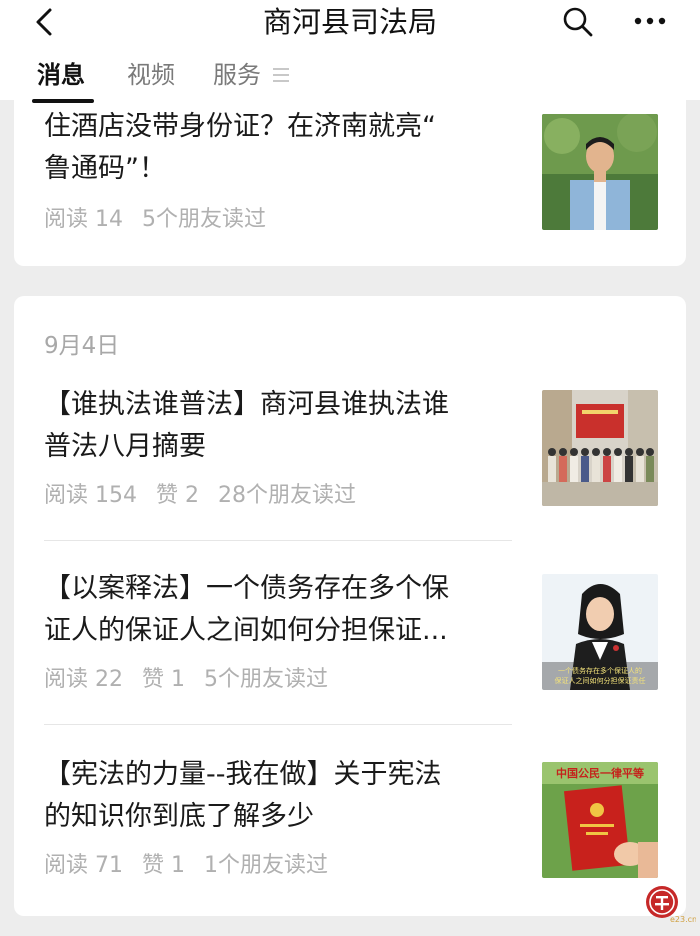  Describe the element at coordinates (600, 670) in the screenshot. I see `thumb-caption: 一个债务存在多个保证人的` at that location.